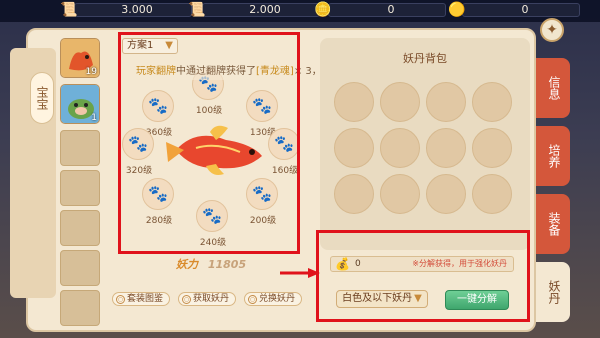 This screenshot has width=600, height=338. What do you see at coordinates (423, 276) in the screenshot?
I see `highlight-box-decompose` at bounding box center [423, 276].